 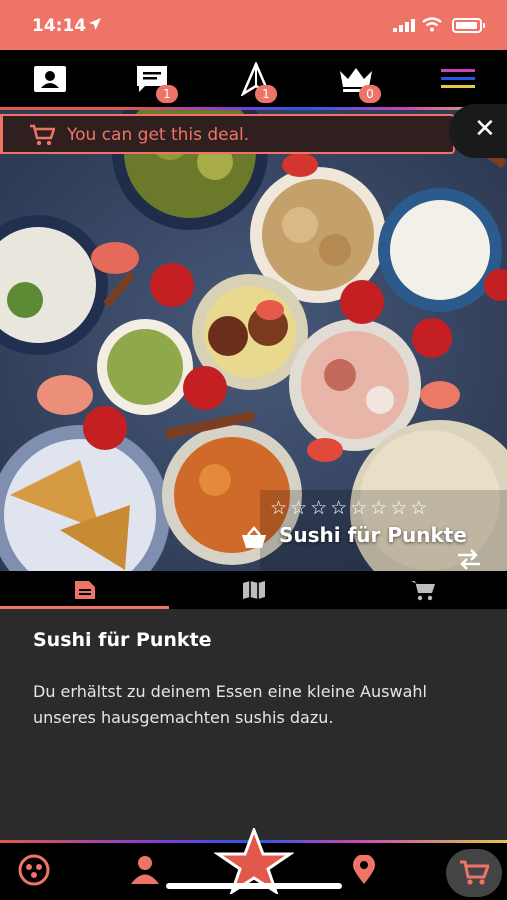 What do you see at coordinates (350, 508) in the screenshot?
I see `rating-stars: ☆☆☆☆☆☆☆☆` at bounding box center [350, 508].